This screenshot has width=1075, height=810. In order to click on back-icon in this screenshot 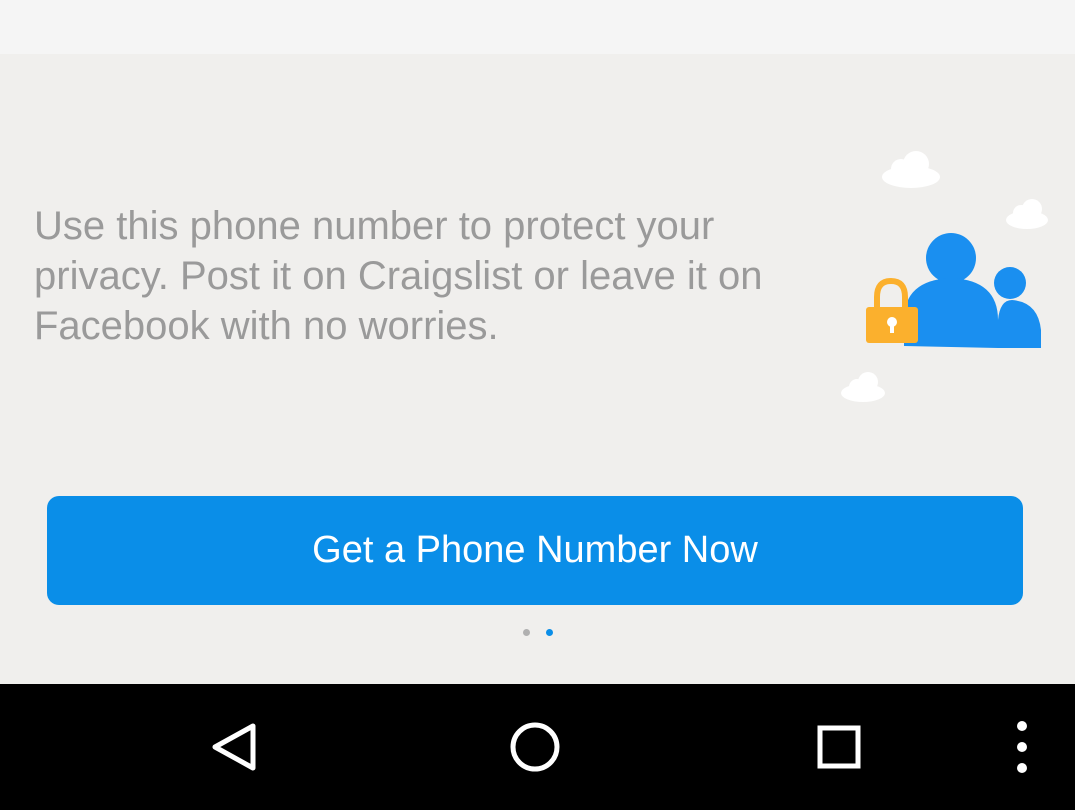, I will do `click(234, 747)`.